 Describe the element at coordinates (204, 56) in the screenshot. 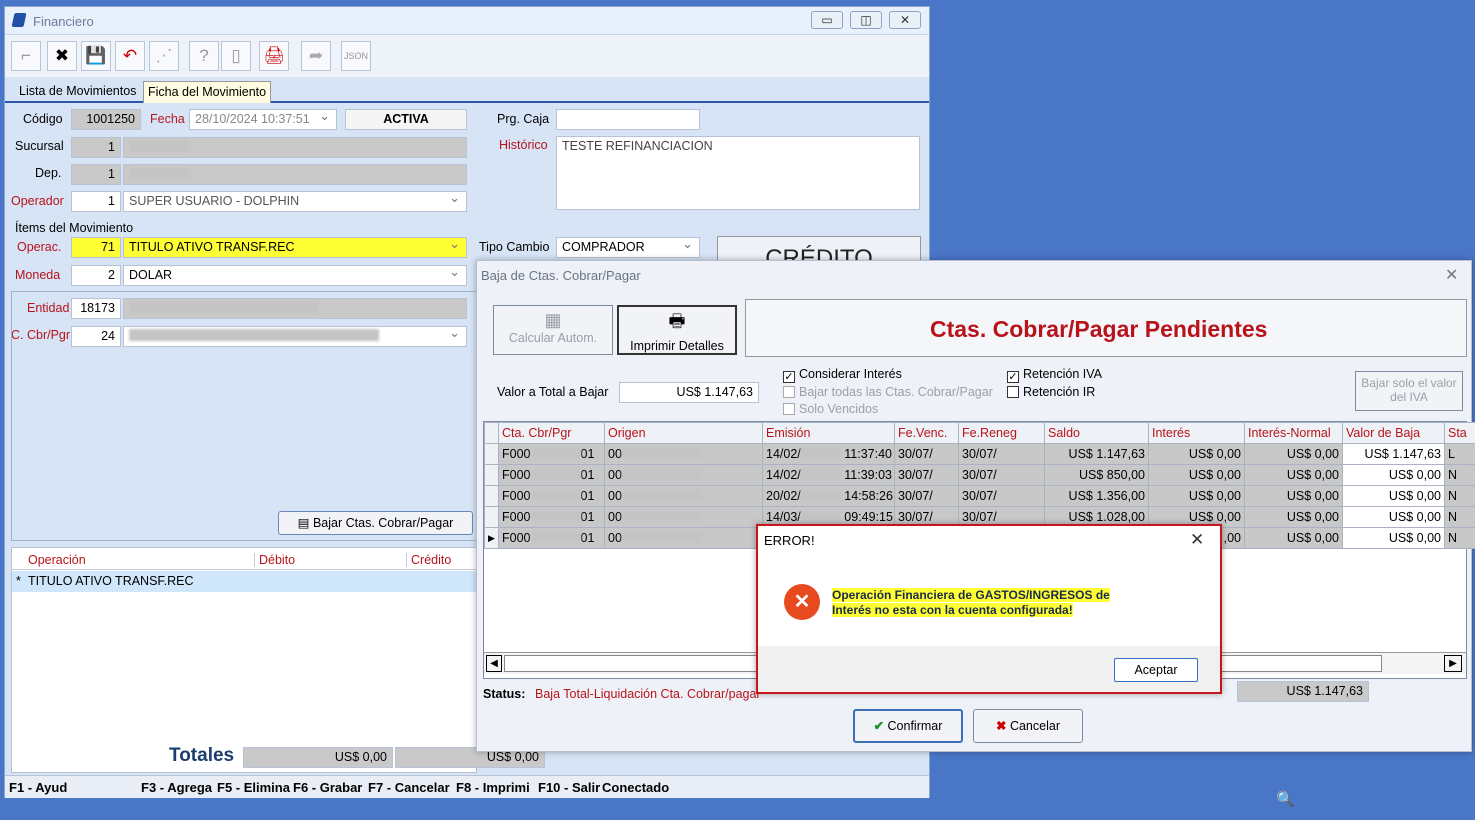

I see `help-icon: ?` at that location.